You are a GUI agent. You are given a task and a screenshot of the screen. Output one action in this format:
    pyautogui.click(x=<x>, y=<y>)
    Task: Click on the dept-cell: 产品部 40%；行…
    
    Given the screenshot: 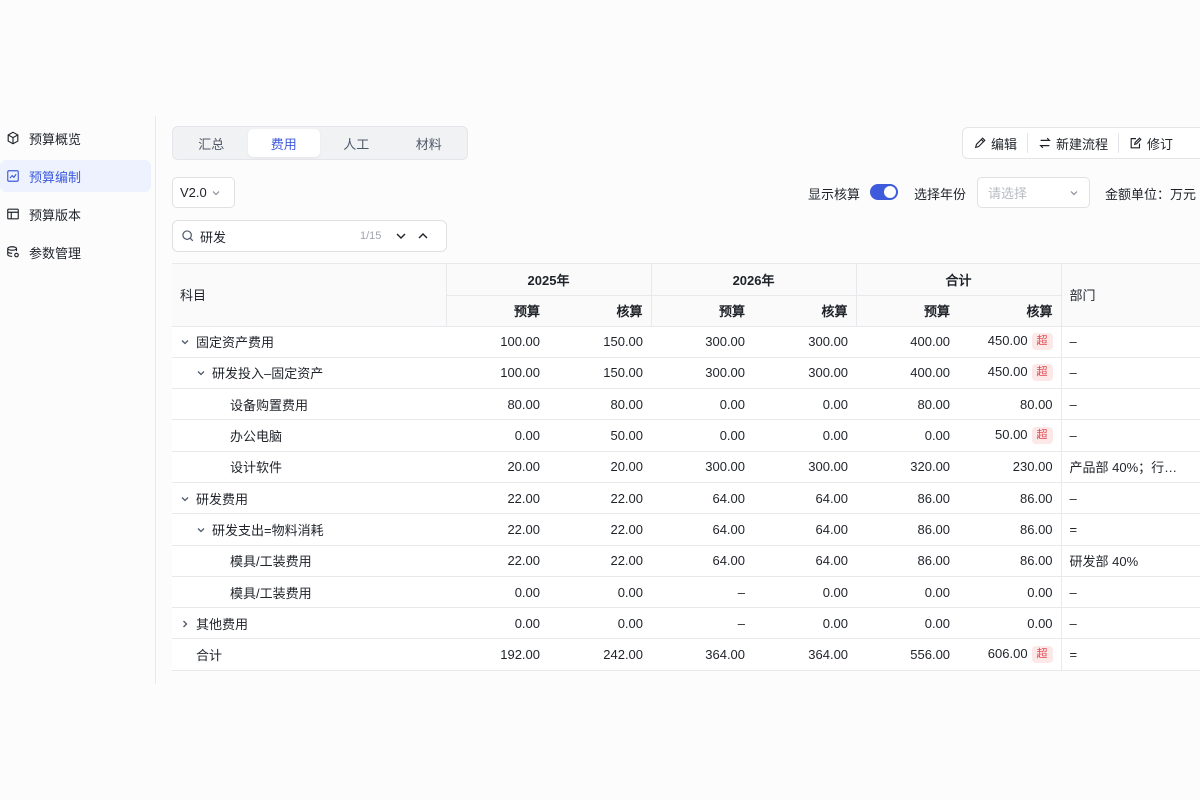 What is the action you would take?
    pyautogui.click(x=1130, y=467)
    